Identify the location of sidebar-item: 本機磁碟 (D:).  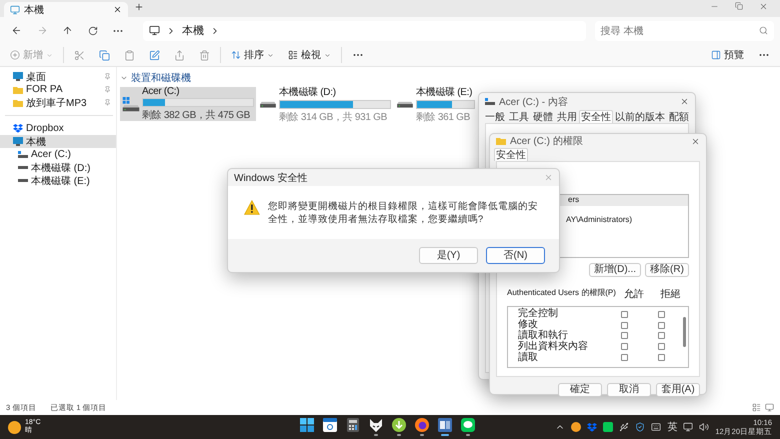
(58, 167).